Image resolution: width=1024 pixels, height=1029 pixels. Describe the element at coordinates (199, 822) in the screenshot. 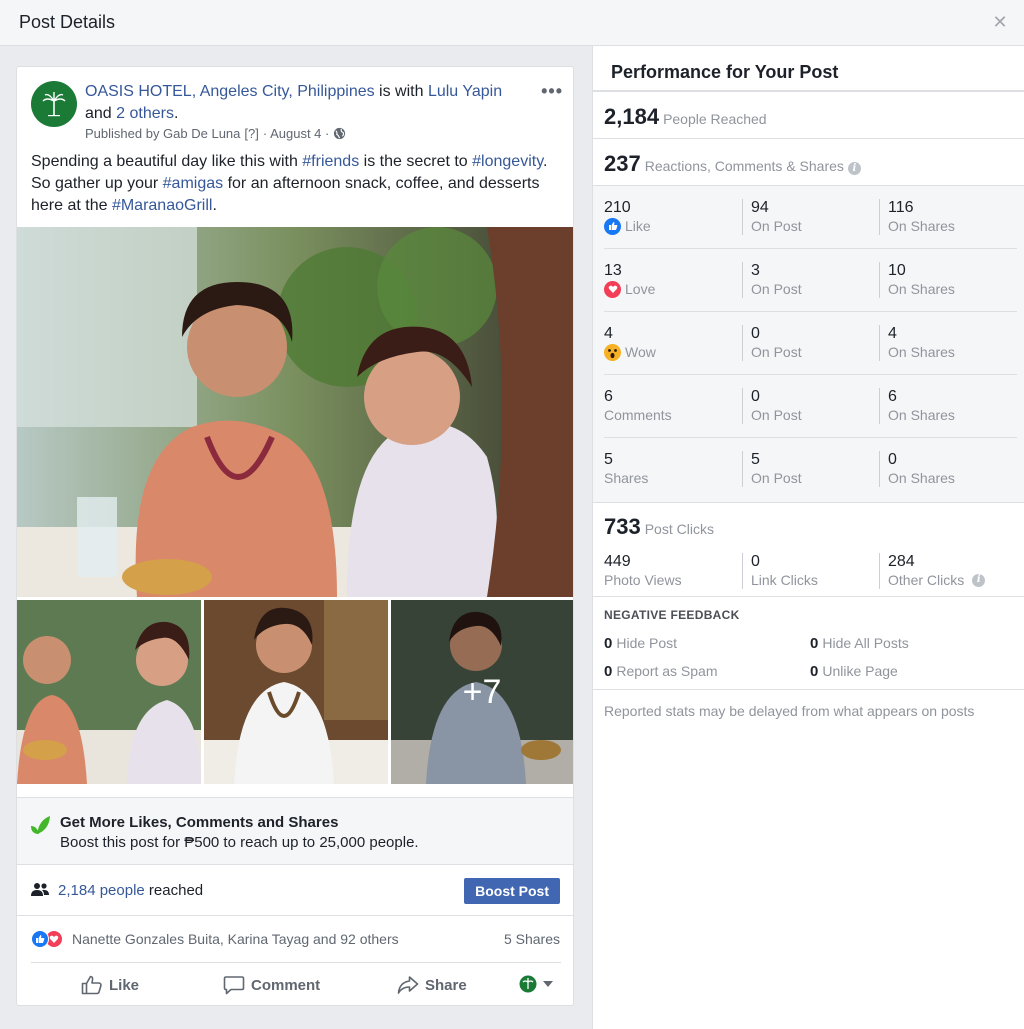

I see `boost-title: Get More Likes, Comments and Shares` at that location.